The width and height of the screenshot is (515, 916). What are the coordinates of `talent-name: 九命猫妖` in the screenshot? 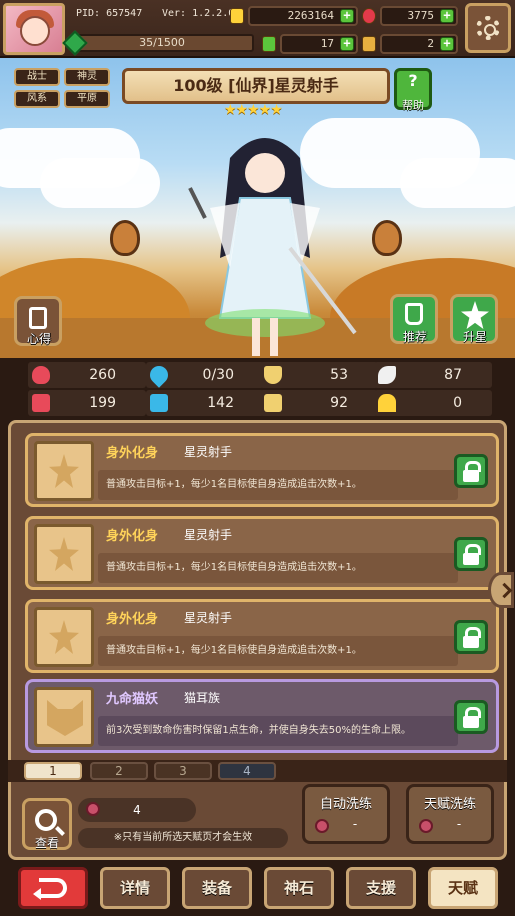 It's located at (132, 699).